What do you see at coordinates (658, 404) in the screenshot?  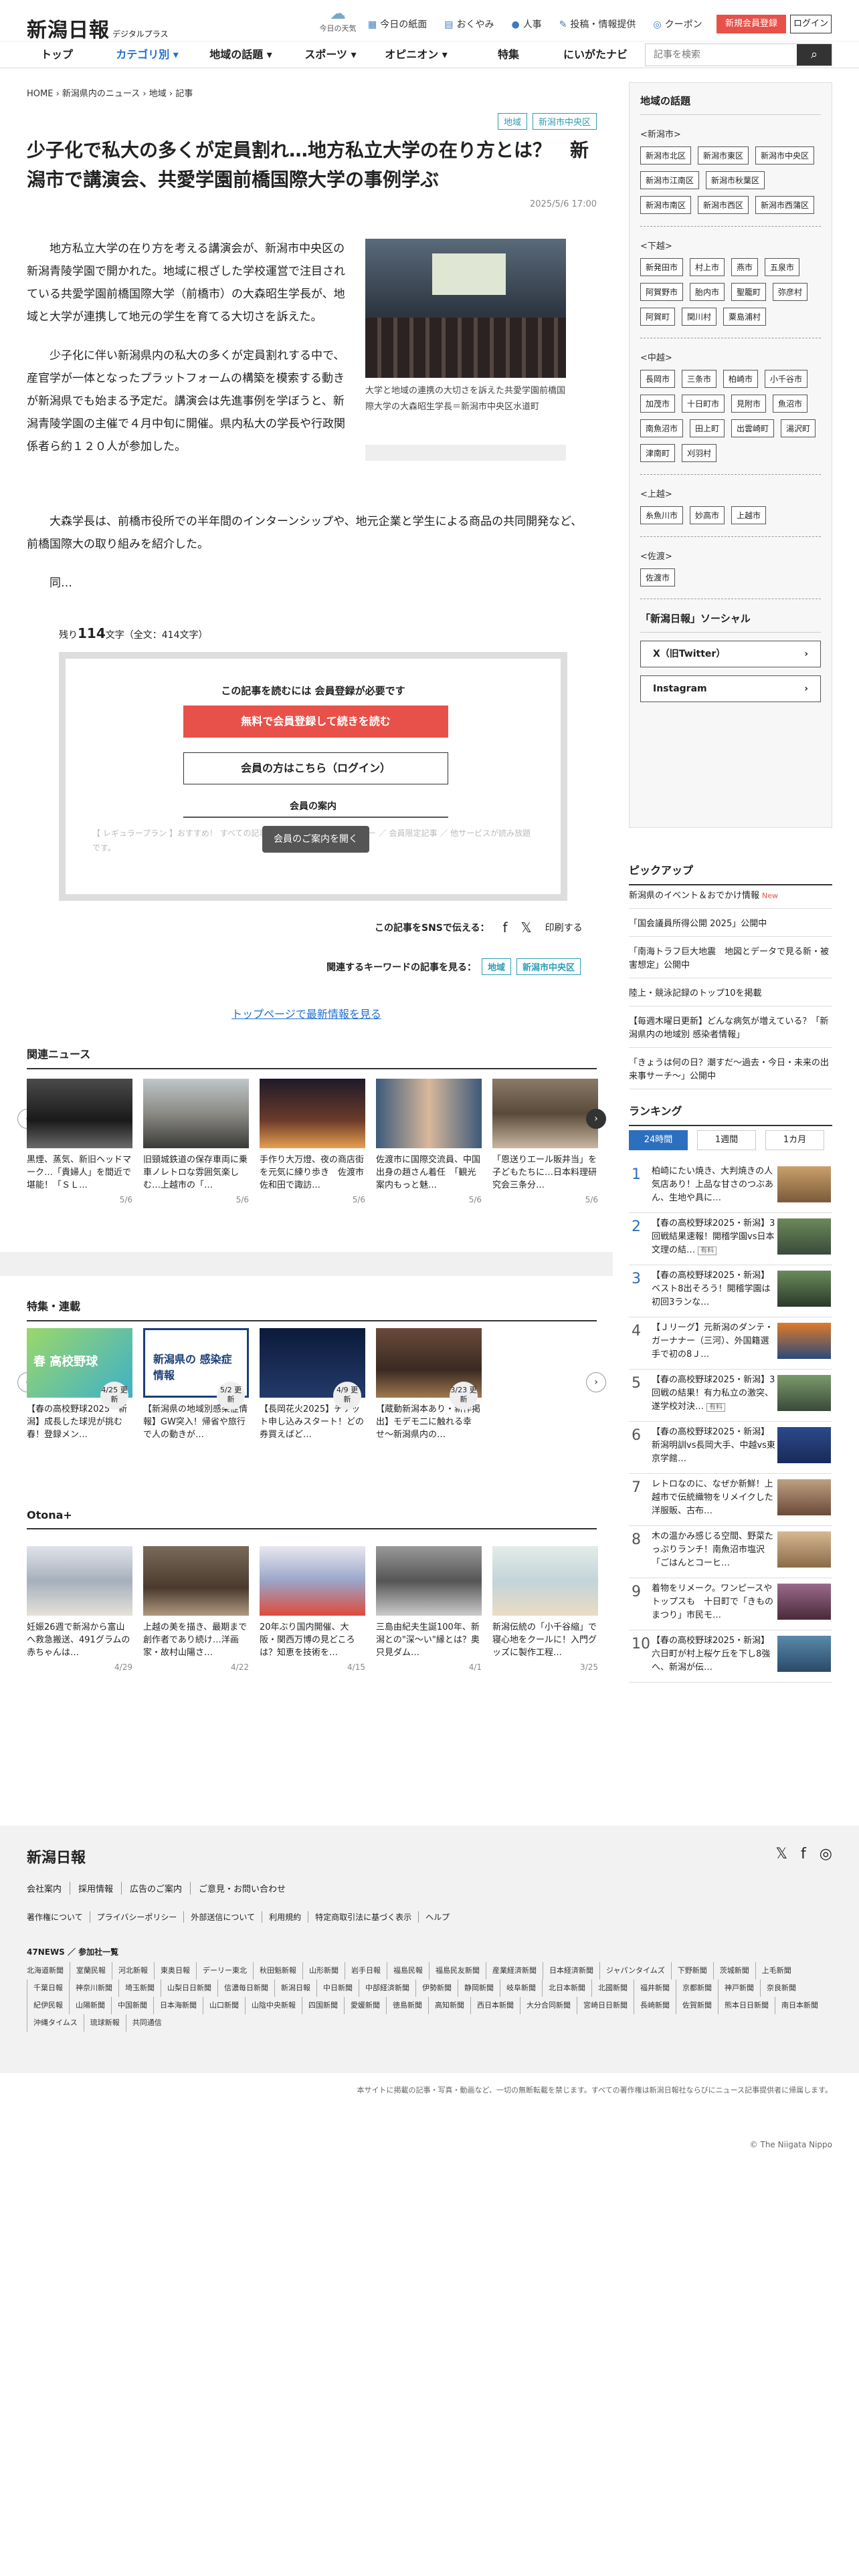 I see `region-chip: 加茂市` at bounding box center [658, 404].